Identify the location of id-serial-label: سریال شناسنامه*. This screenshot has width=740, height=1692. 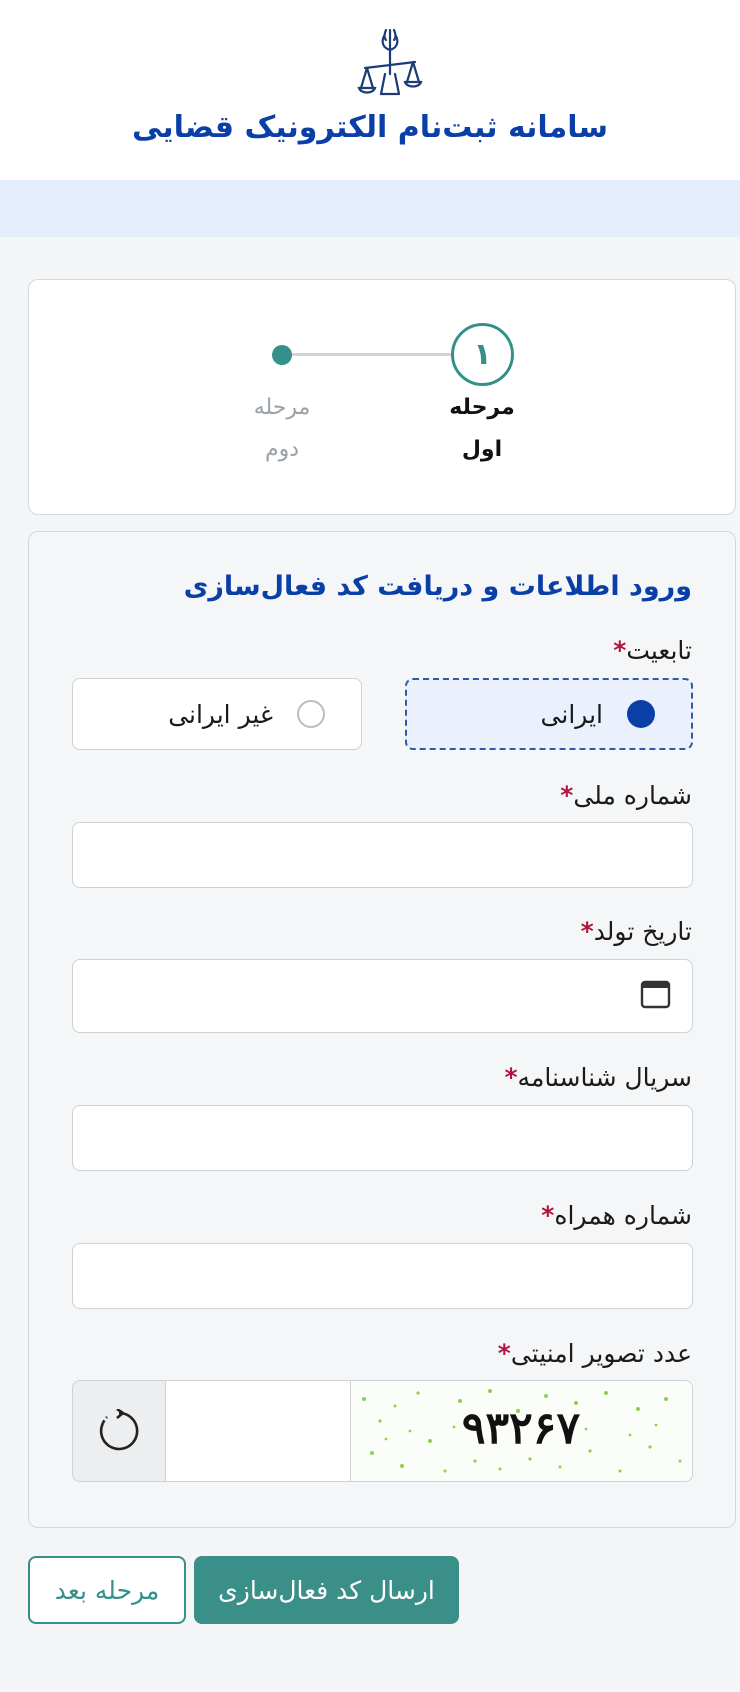
(595, 1077).